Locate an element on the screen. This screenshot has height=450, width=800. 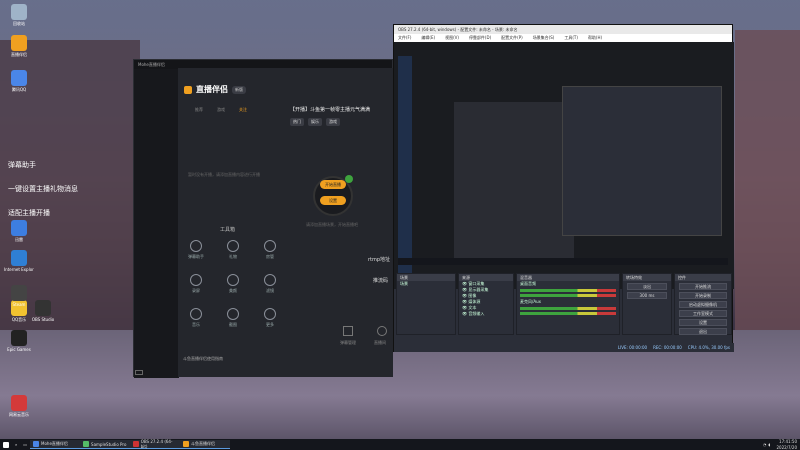
settings-button: 设置 is located at coordinates (333, 200).